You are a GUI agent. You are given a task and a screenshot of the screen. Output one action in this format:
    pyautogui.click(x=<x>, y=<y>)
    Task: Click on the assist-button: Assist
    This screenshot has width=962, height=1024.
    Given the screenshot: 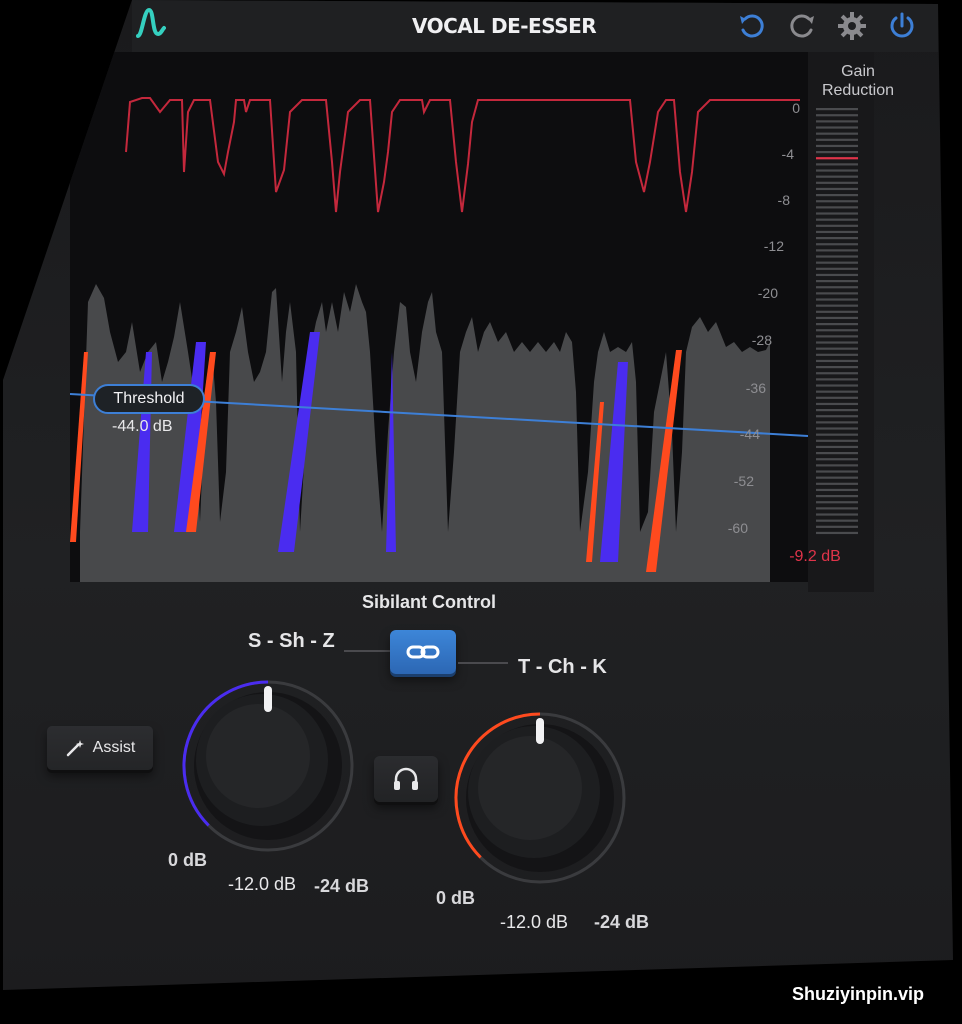 What is the action you would take?
    pyautogui.click(x=100, y=748)
    